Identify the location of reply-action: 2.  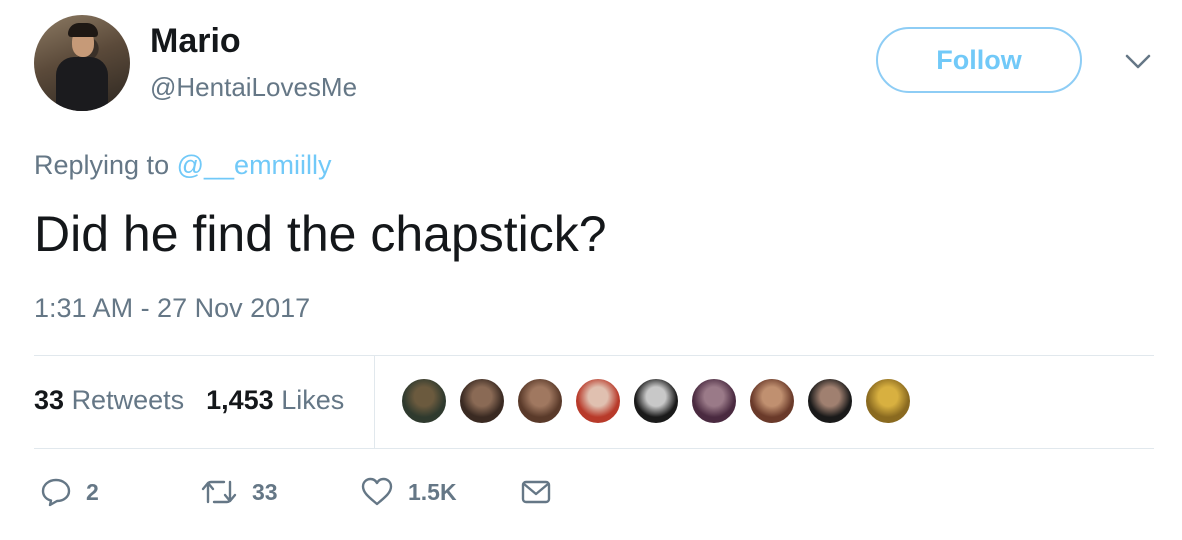
(69, 492).